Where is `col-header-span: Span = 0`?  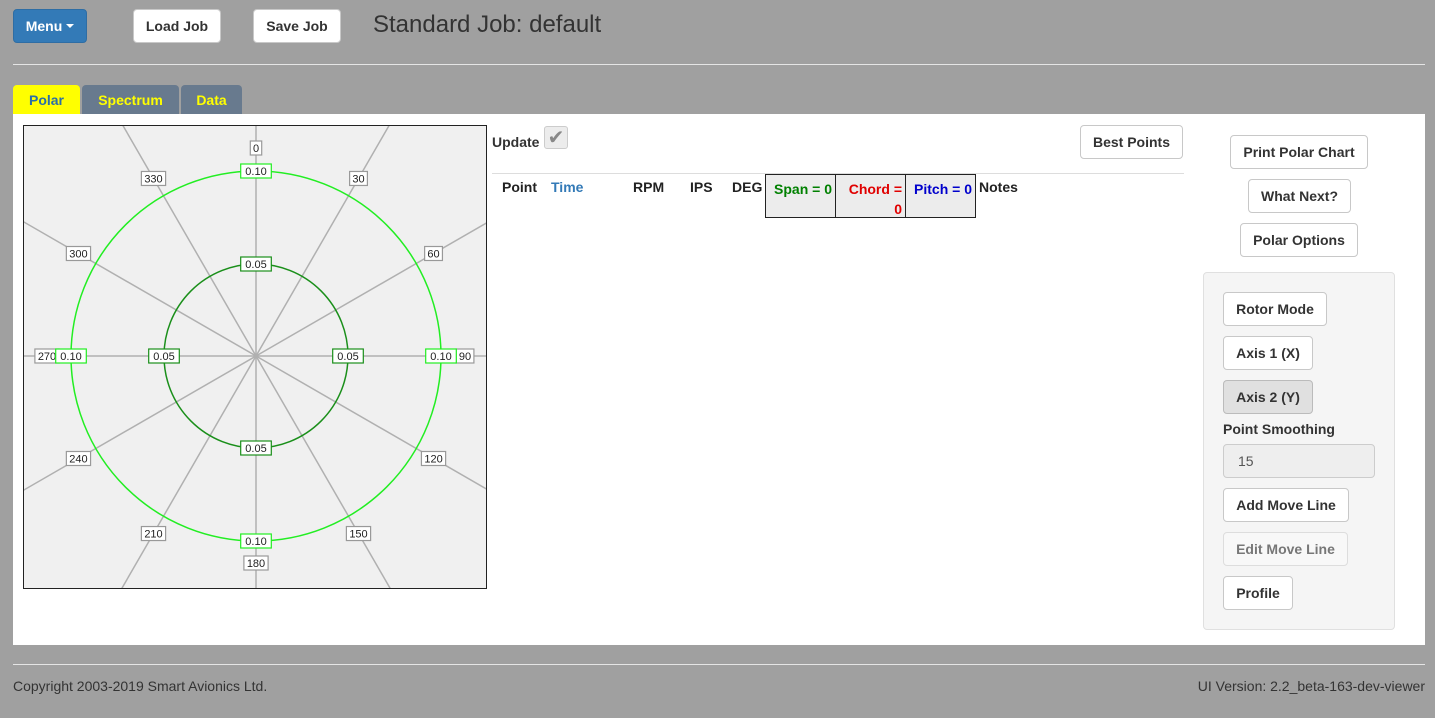
col-header-span: Span = 0 is located at coordinates (800, 196).